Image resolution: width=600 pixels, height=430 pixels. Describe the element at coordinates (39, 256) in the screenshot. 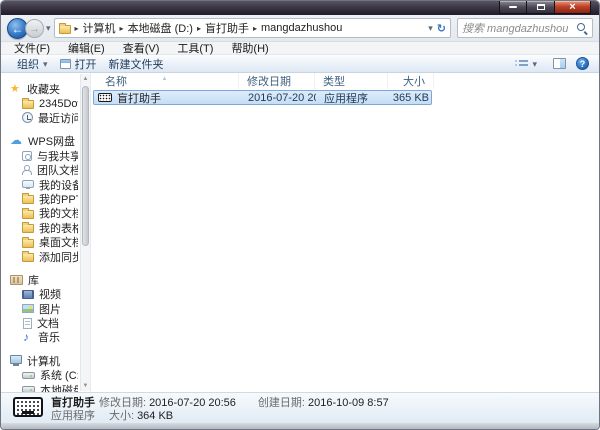

I see `sidebar-item-add-sync-folder: 添加同步文件夹` at that location.